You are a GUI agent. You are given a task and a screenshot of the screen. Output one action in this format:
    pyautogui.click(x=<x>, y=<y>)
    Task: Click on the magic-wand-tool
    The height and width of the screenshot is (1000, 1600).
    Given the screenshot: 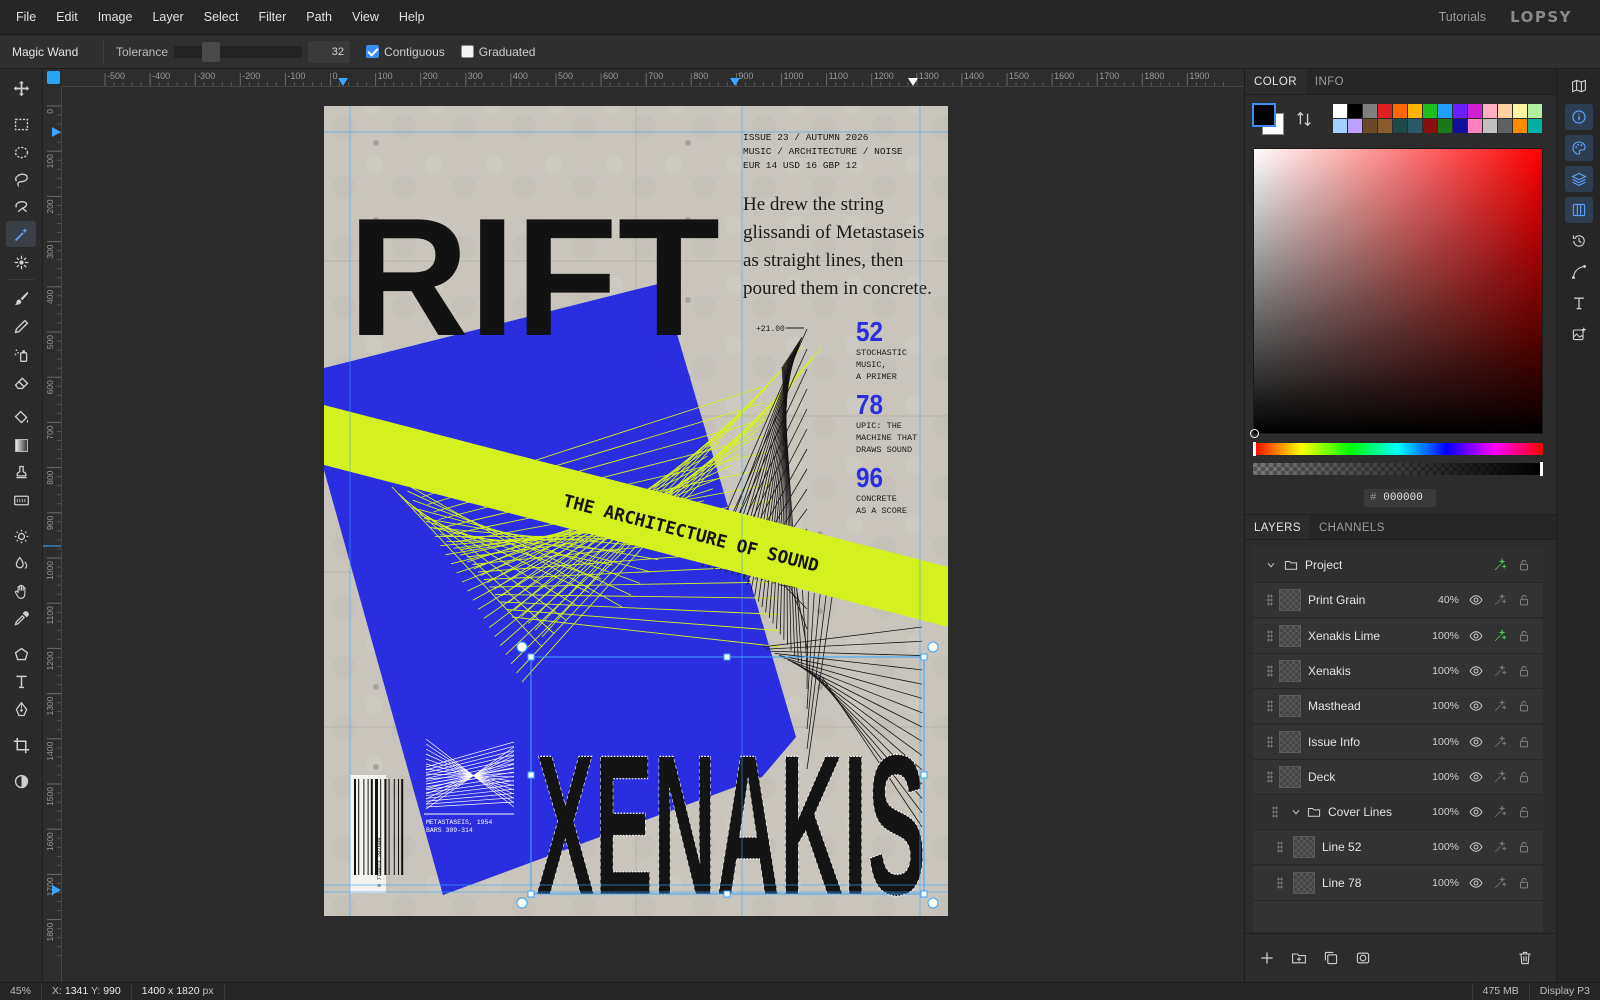 What is the action you would take?
    pyautogui.click(x=21, y=234)
    